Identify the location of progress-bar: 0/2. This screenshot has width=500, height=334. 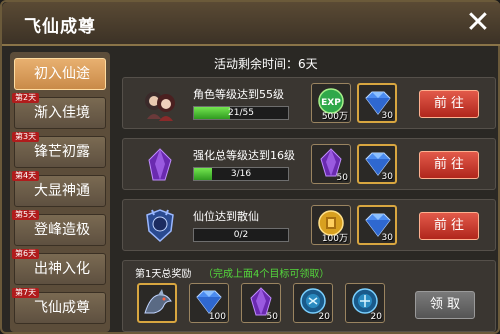
(241, 235).